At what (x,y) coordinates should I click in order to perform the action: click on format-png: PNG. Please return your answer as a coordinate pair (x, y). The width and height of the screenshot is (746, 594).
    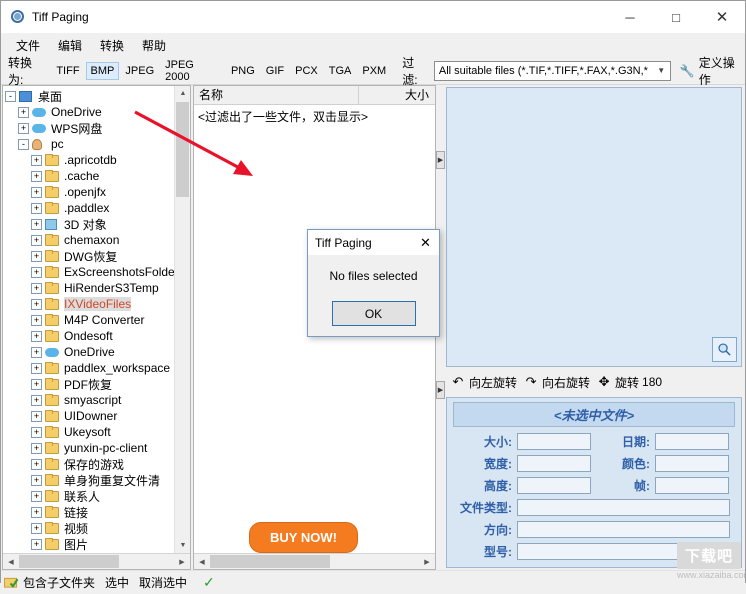
    Looking at the image, I should click on (243, 71).